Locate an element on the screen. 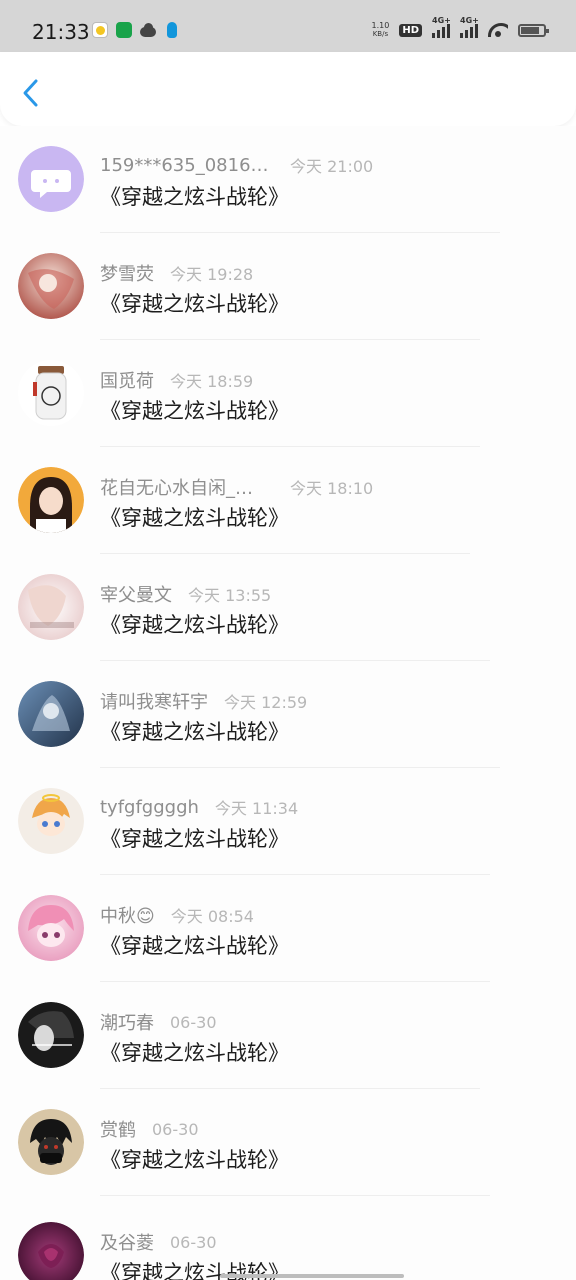 The image size is (576, 1280). list-item: 及谷菱 06-30 《穿越之炫斗战轮》 is located at coordinates (288, 1238).